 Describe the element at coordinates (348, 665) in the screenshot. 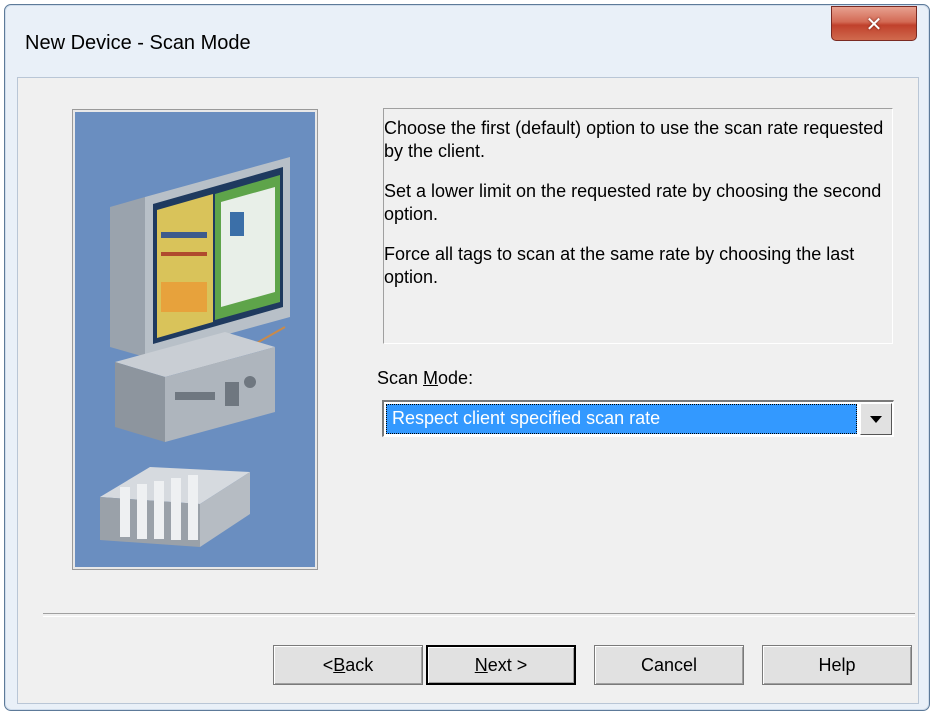

I see `back-button: < Back` at that location.